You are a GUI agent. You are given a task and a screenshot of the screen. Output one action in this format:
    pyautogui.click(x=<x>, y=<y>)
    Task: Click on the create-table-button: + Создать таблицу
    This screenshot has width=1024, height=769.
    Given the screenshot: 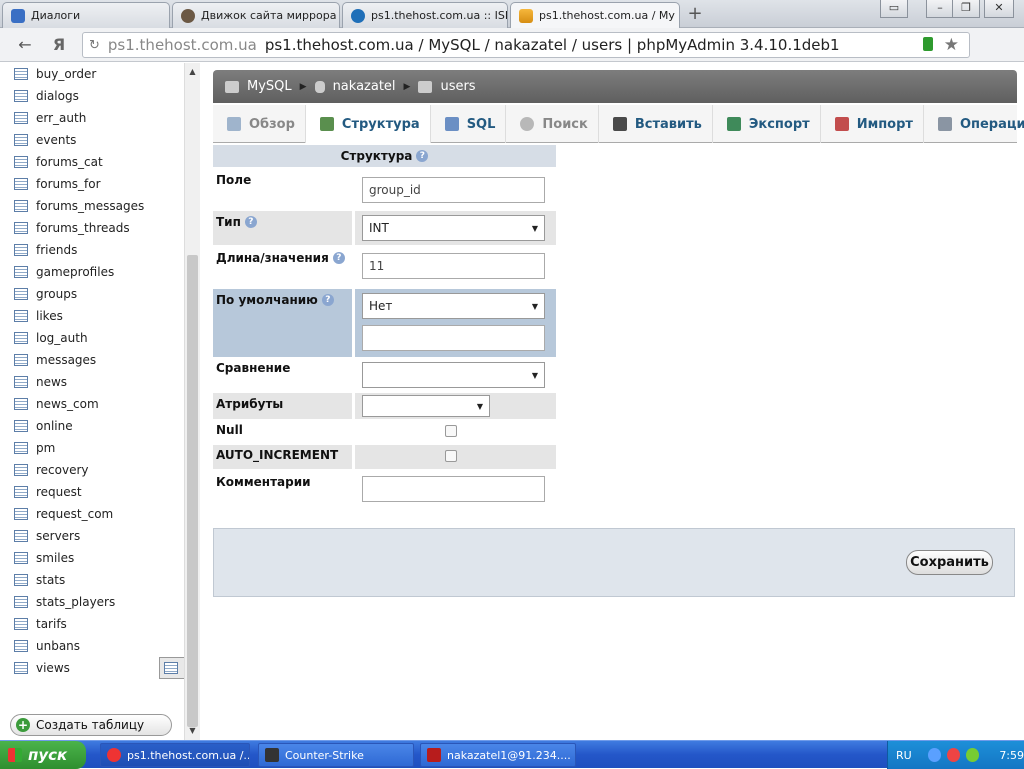 What is the action you would take?
    pyautogui.click(x=91, y=725)
    